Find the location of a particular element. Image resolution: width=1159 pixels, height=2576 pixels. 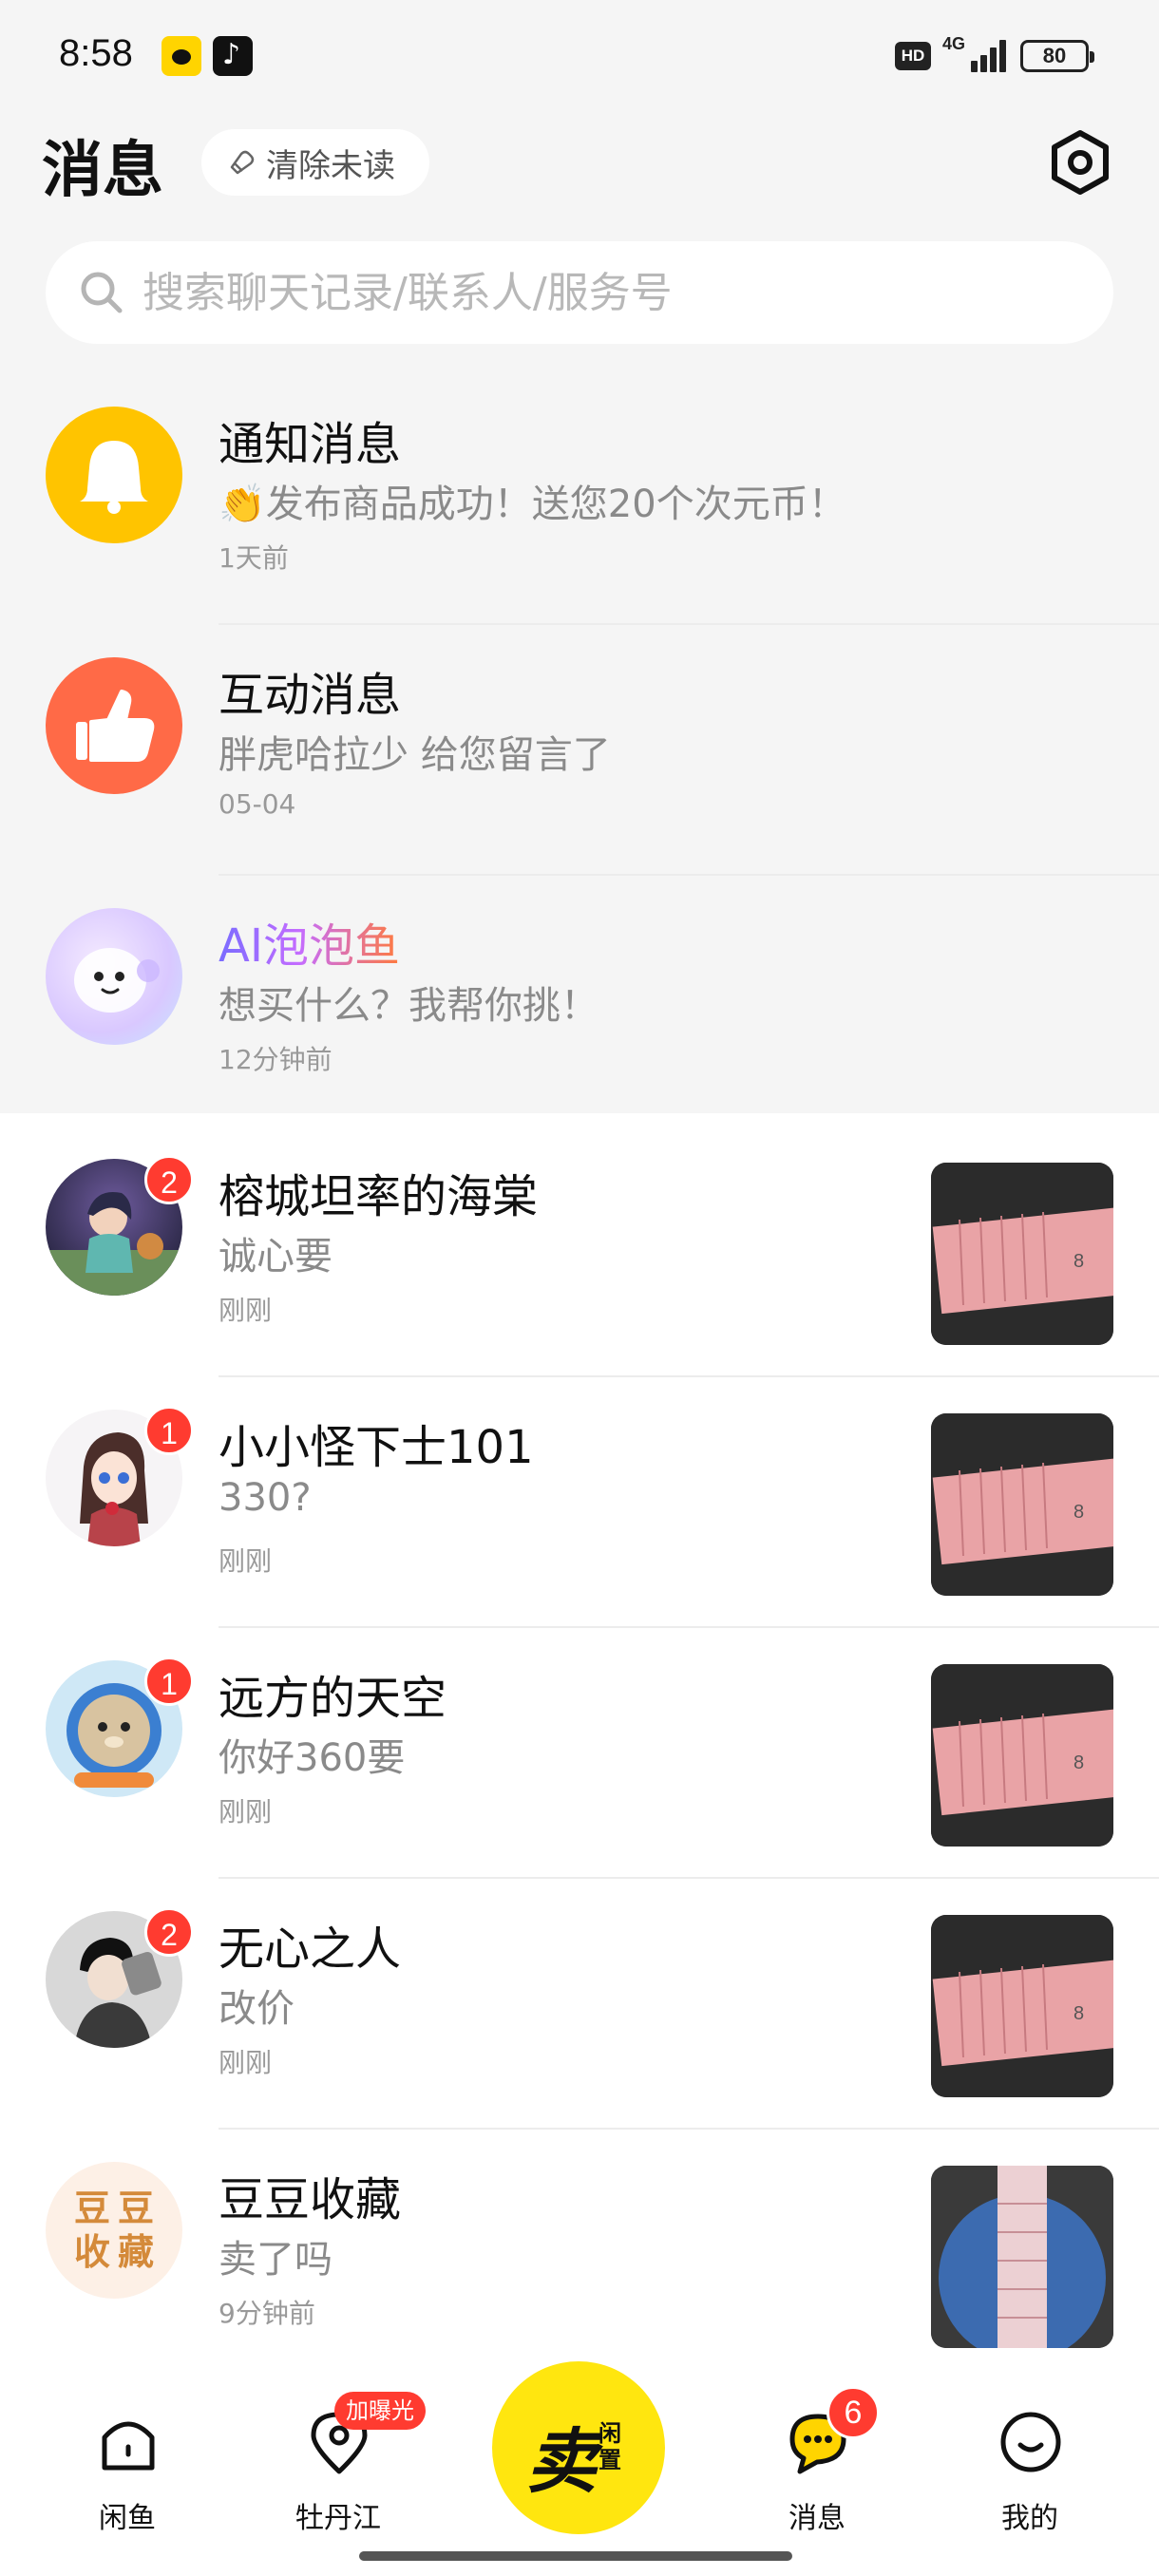

row-time: 1天前 is located at coordinates (253, 558).